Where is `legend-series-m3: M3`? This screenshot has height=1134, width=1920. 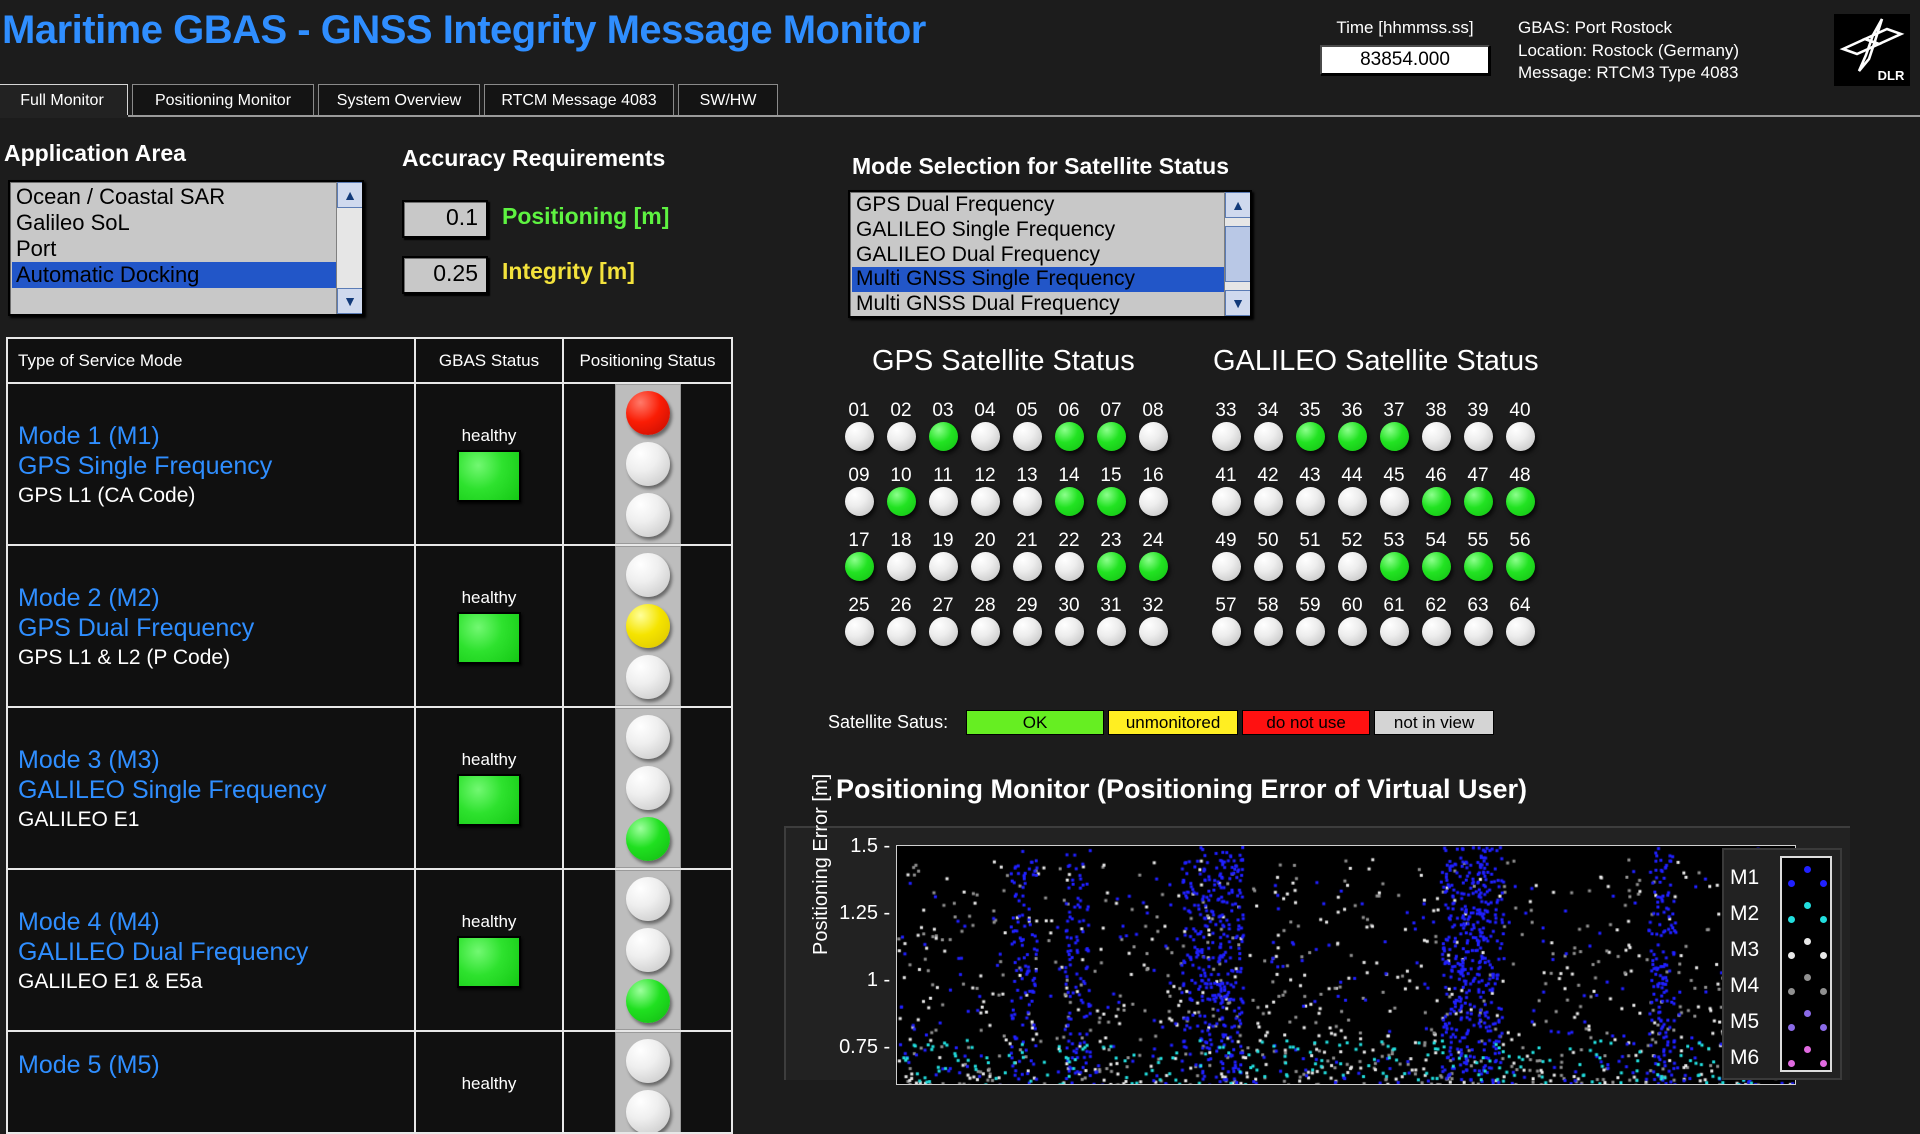 legend-series-m3: M3 is located at coordinates (1752, 950).